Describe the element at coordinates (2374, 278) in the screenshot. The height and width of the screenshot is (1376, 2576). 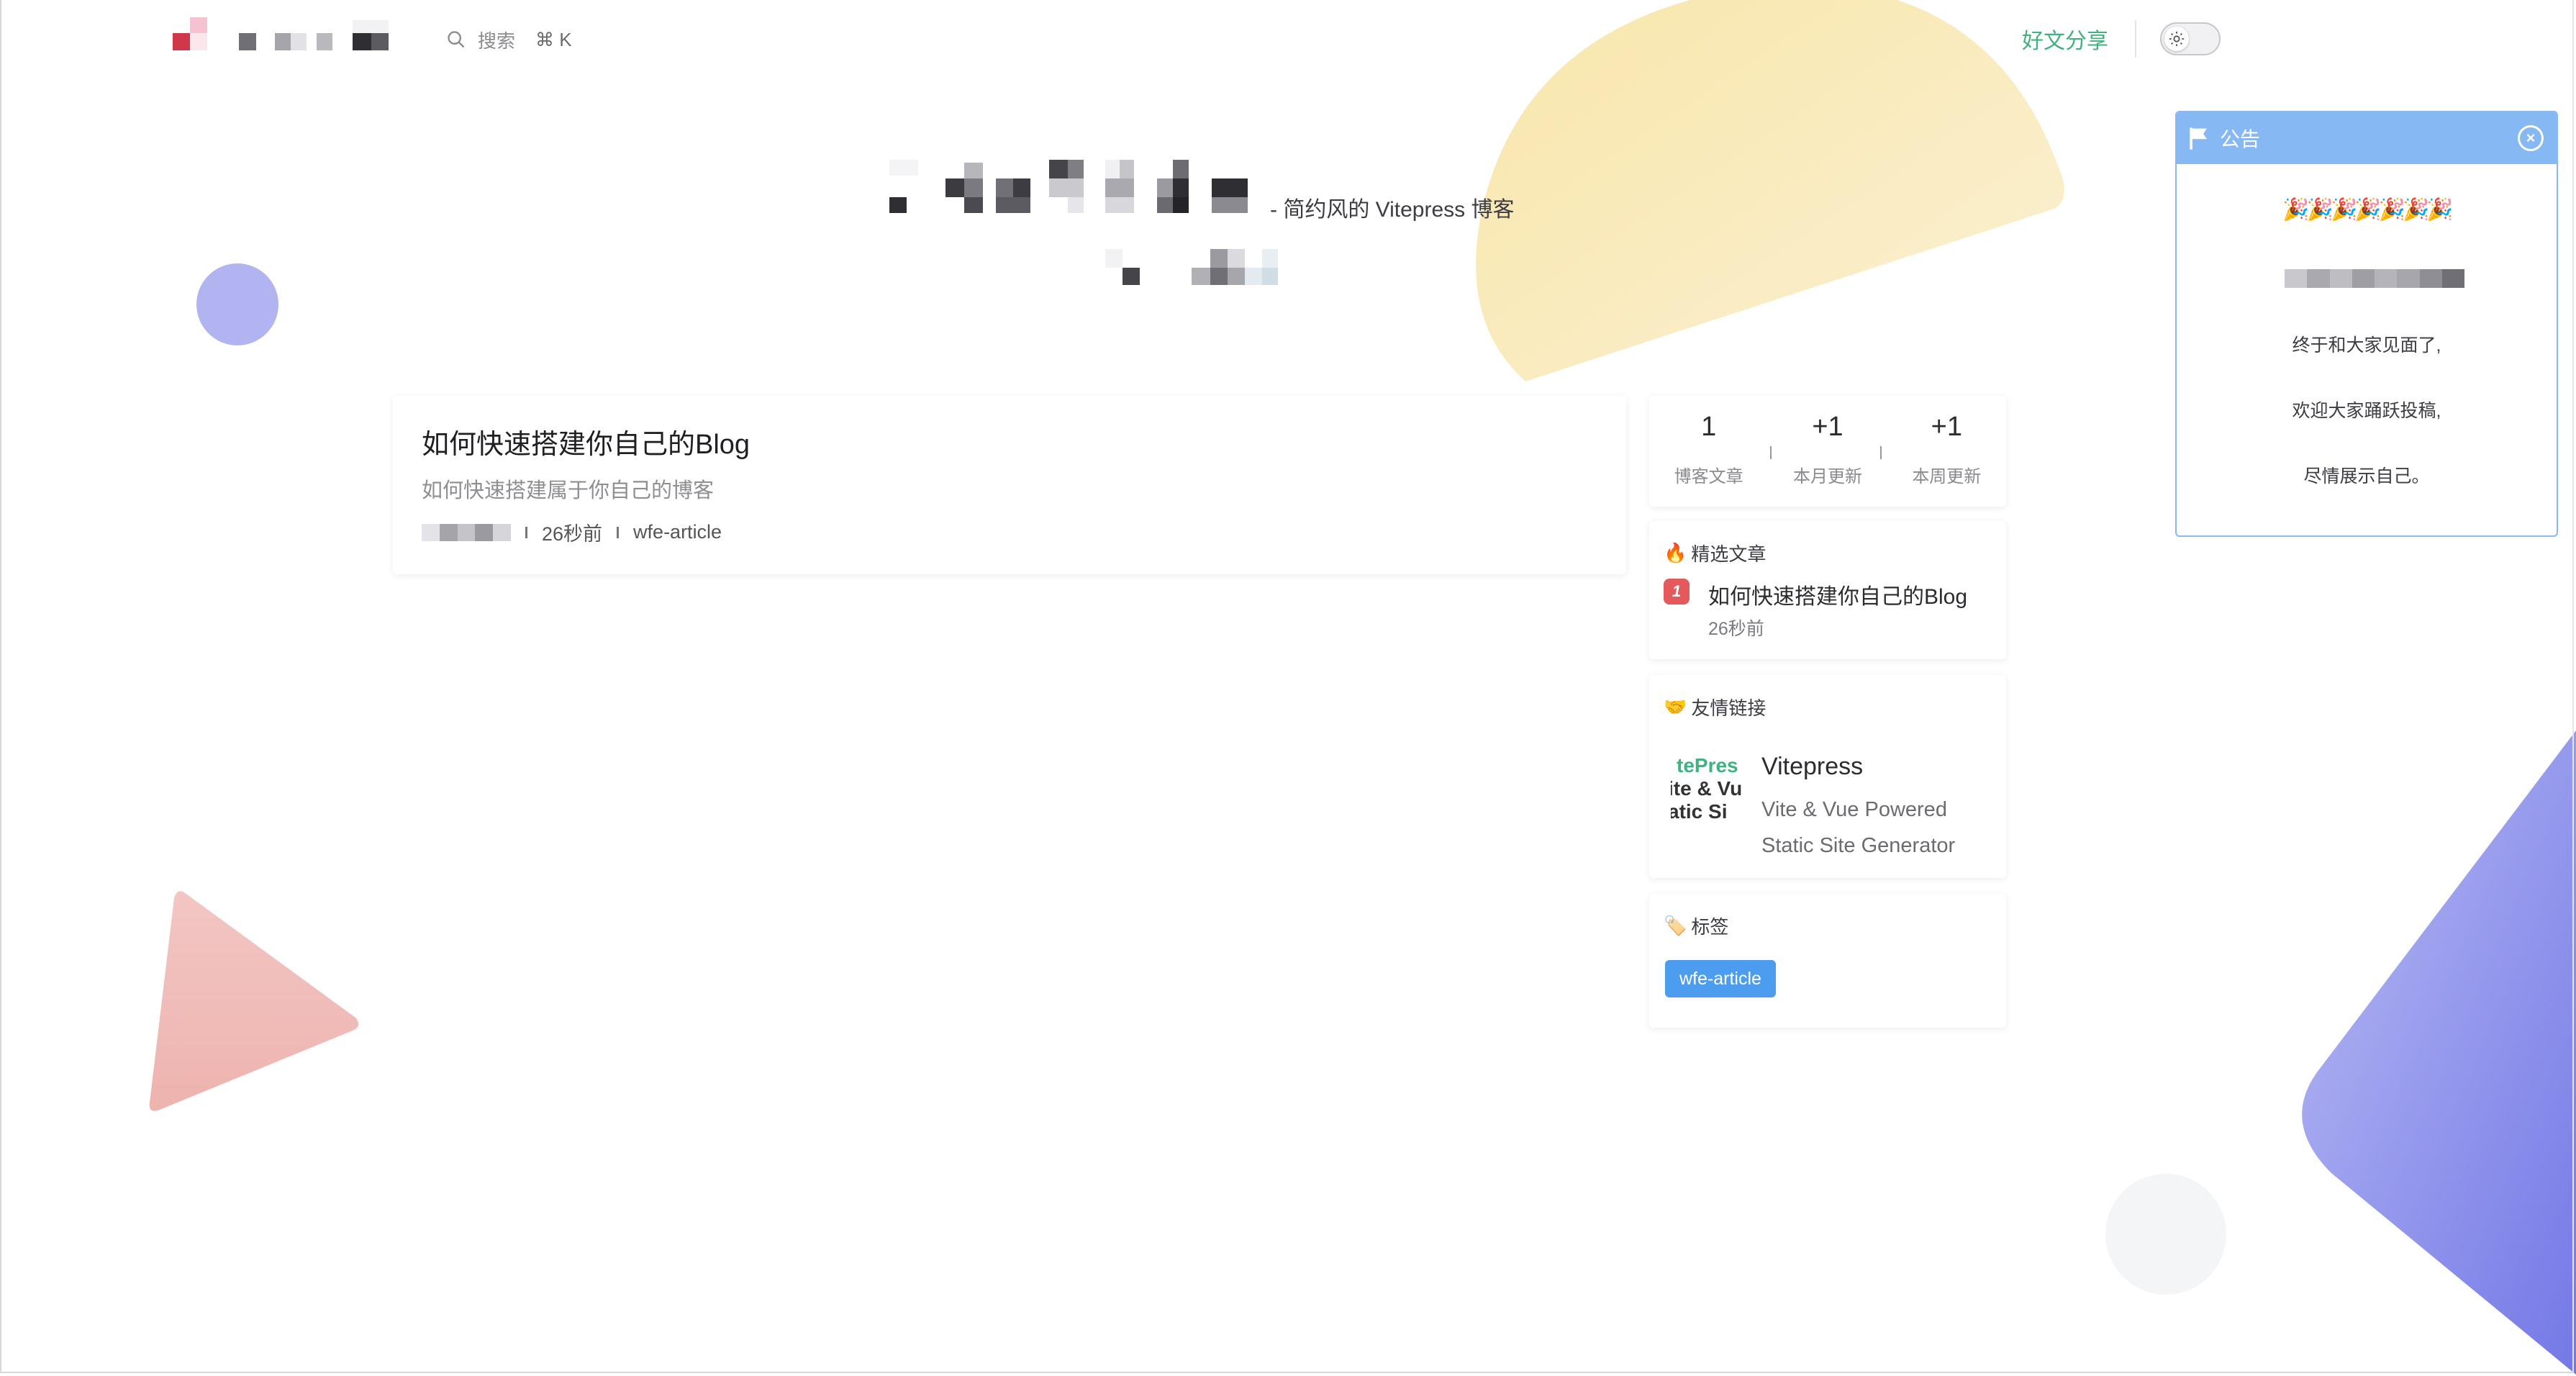
I see `announcement-blurred-line` at that location.